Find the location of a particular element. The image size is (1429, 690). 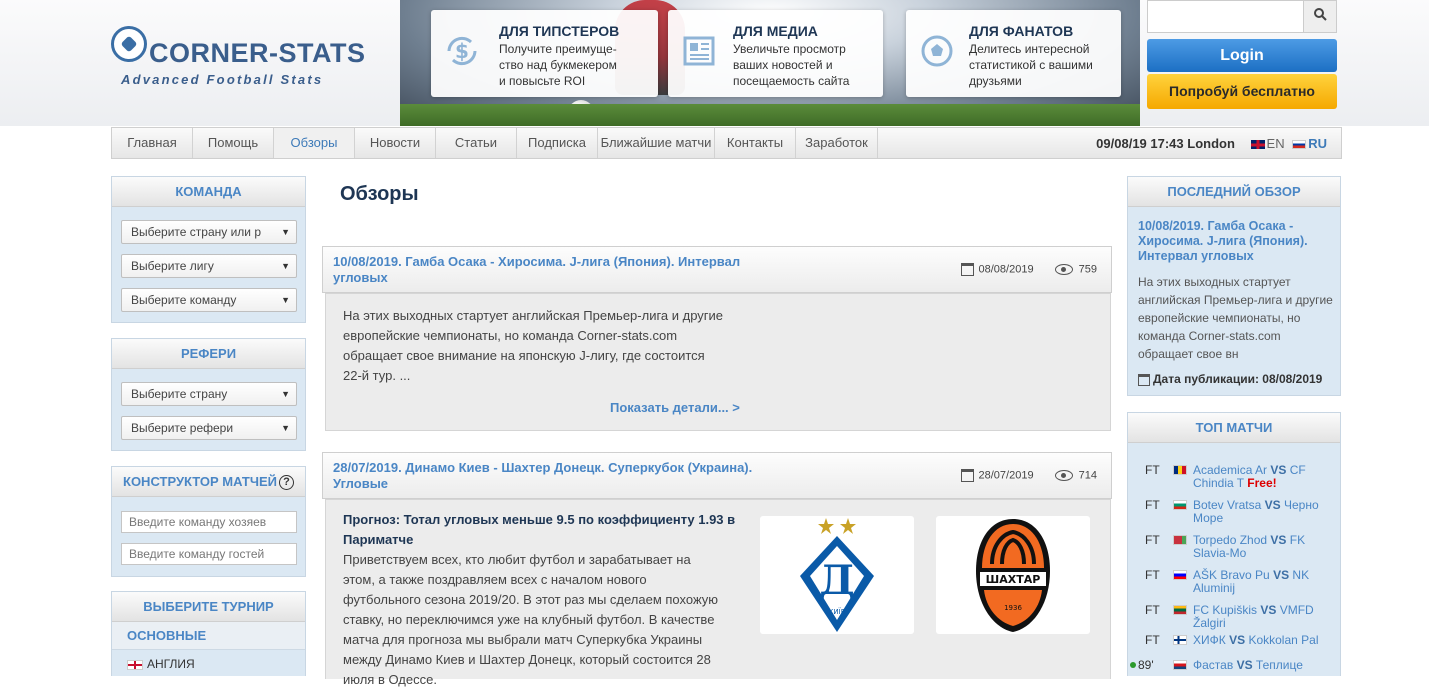

nav-right: 09/08/19 17:43 London EN RU is located at coordinates (1211, 143).